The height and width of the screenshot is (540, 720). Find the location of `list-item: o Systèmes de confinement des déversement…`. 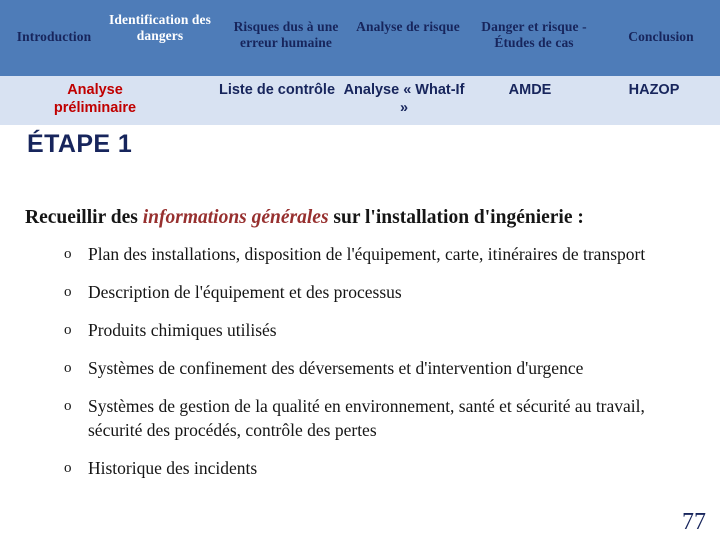

list-item: o Systèmes de confinement des déversement… is located at coordinates (360, 368).